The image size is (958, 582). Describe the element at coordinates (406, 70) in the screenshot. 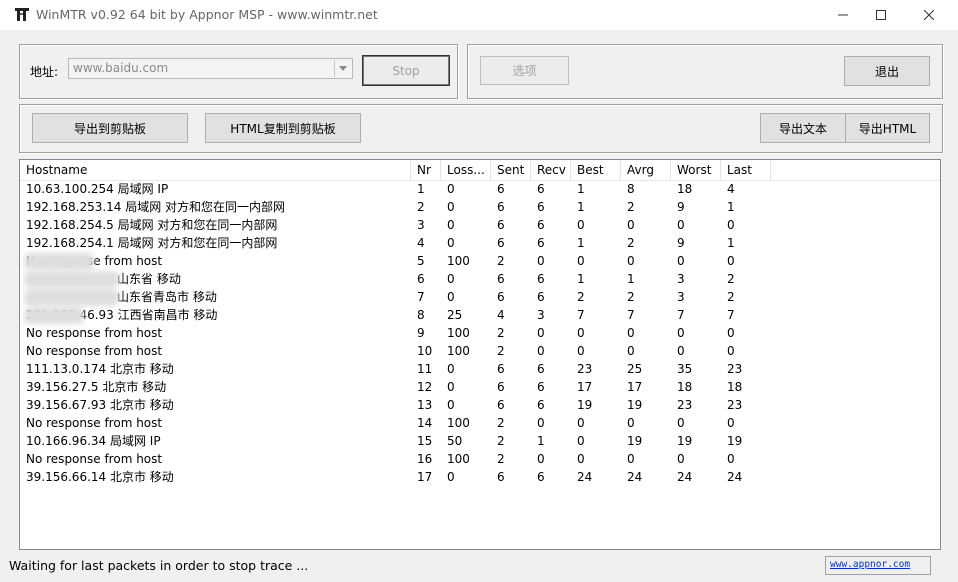

I see `stop-button: Stop` at that location.